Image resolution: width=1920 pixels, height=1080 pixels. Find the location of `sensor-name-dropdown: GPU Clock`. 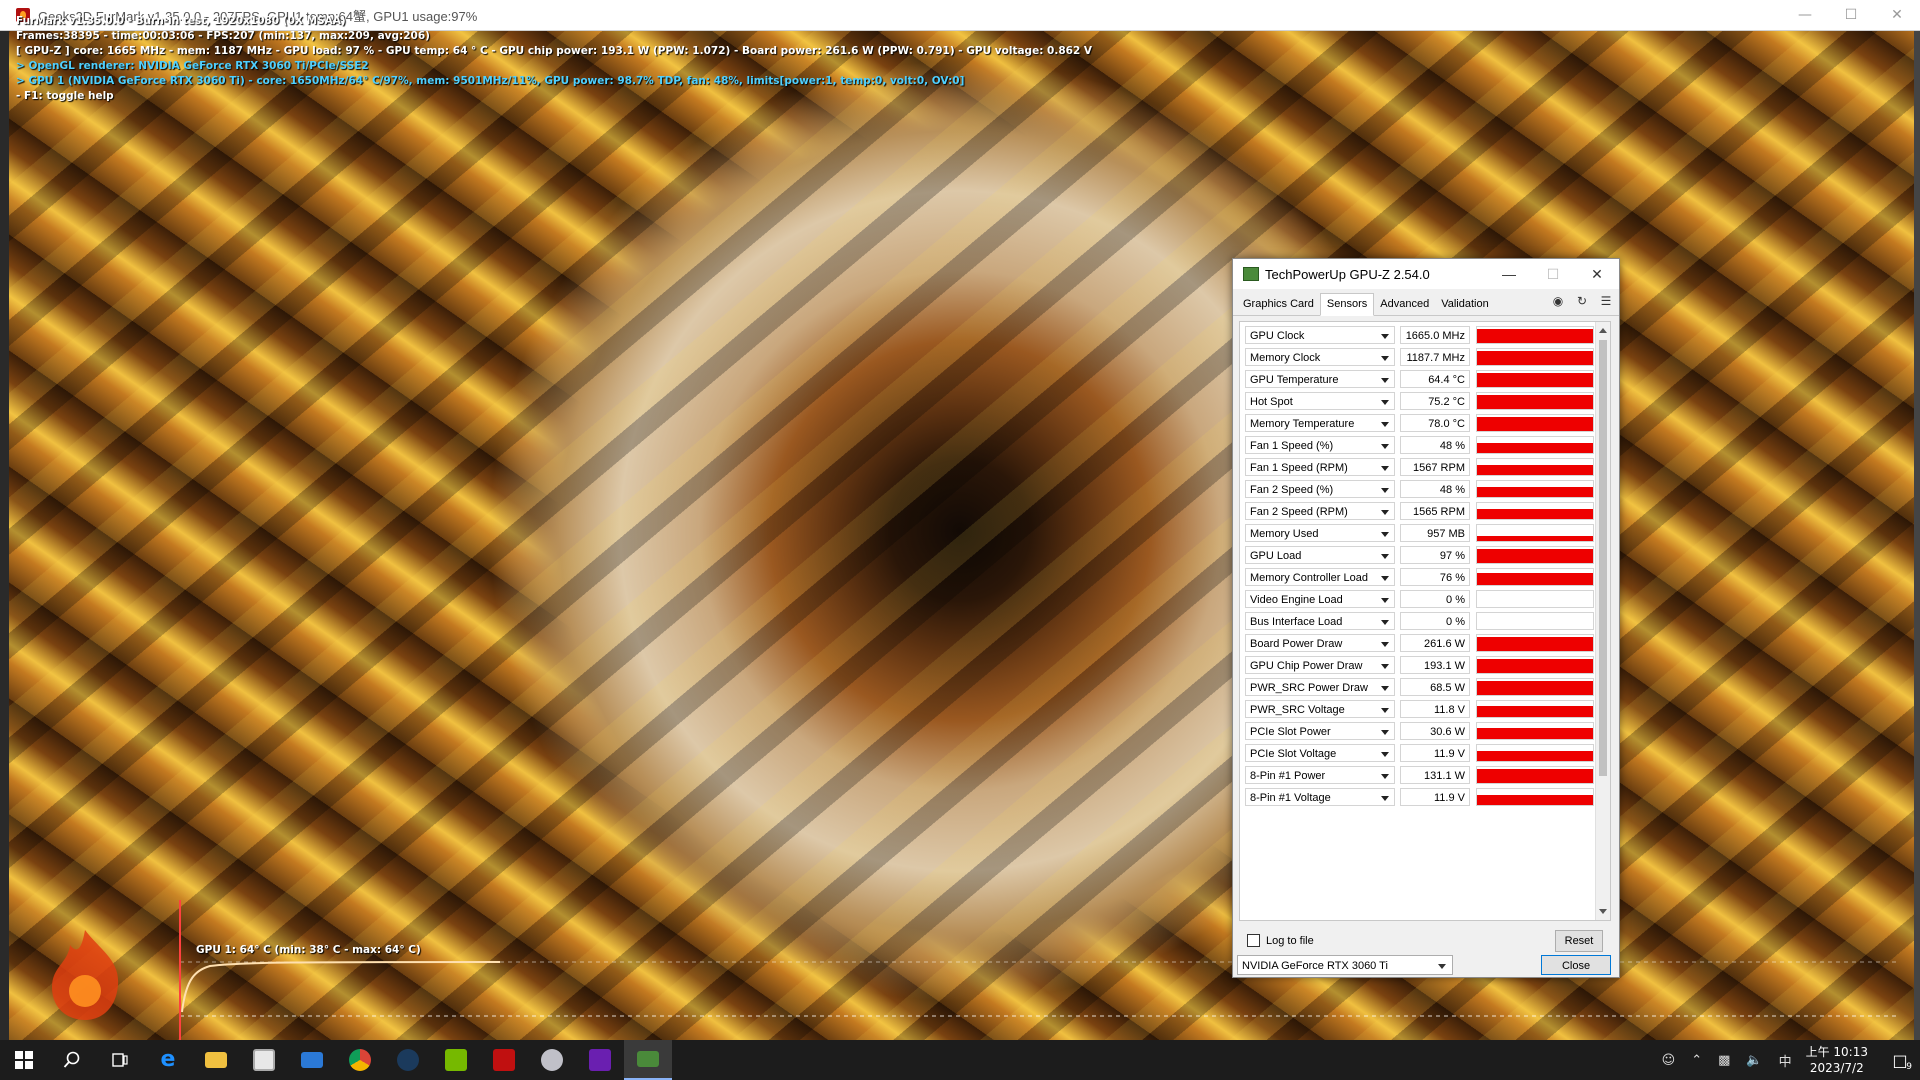

sensor-name-dropdown: GPU Clock is located at coordinates (1320, 335).